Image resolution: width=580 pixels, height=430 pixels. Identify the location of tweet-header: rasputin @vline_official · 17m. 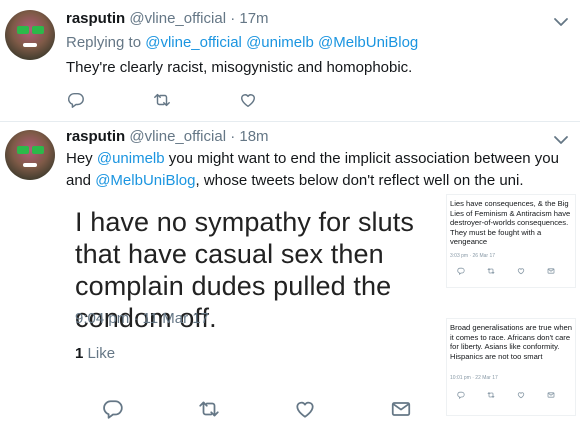
(167, 18).